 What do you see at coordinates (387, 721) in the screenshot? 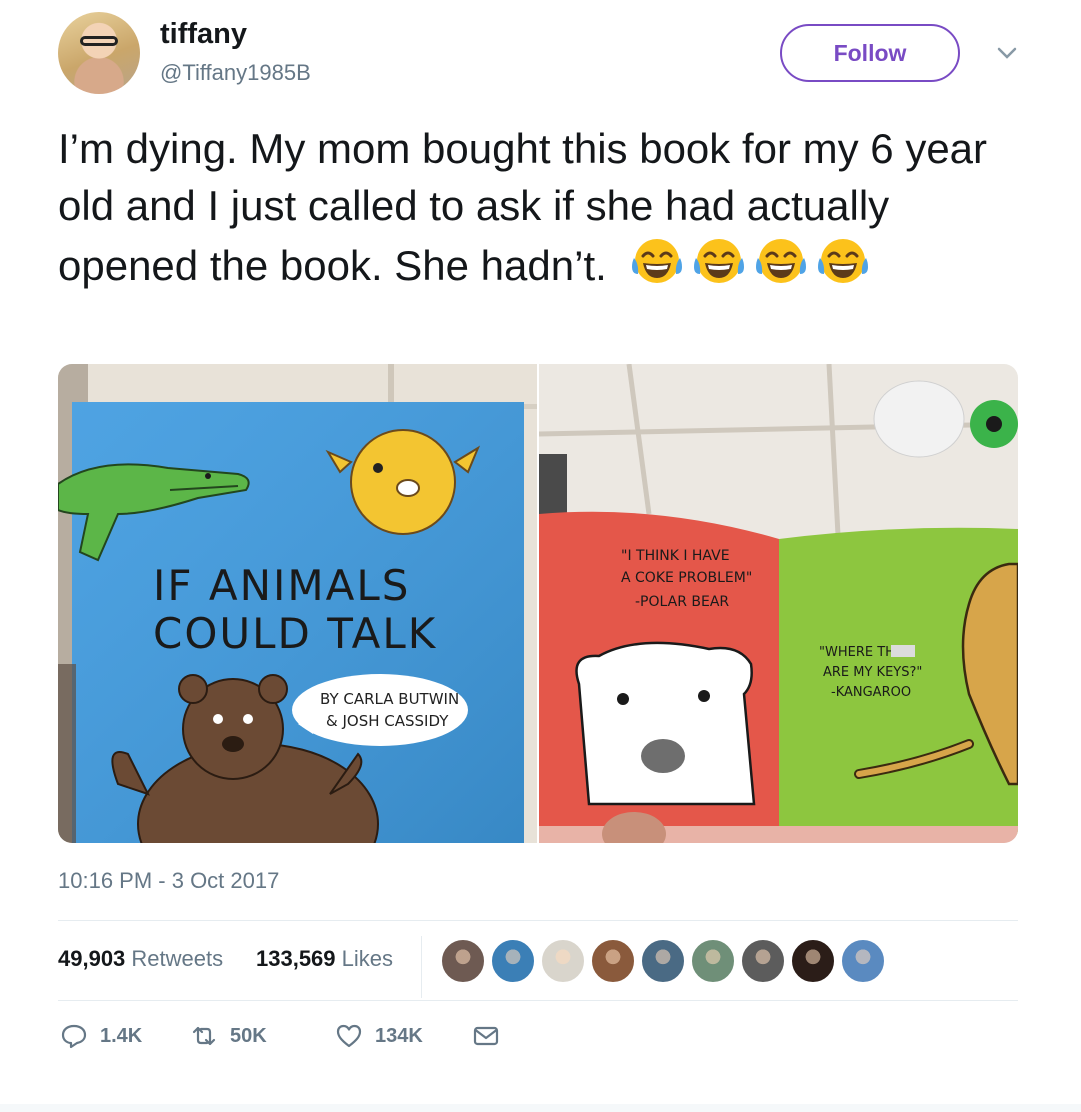
I see `cover-byline-line2: & JOSH CASSIDY` at bounding box center [387, 721].